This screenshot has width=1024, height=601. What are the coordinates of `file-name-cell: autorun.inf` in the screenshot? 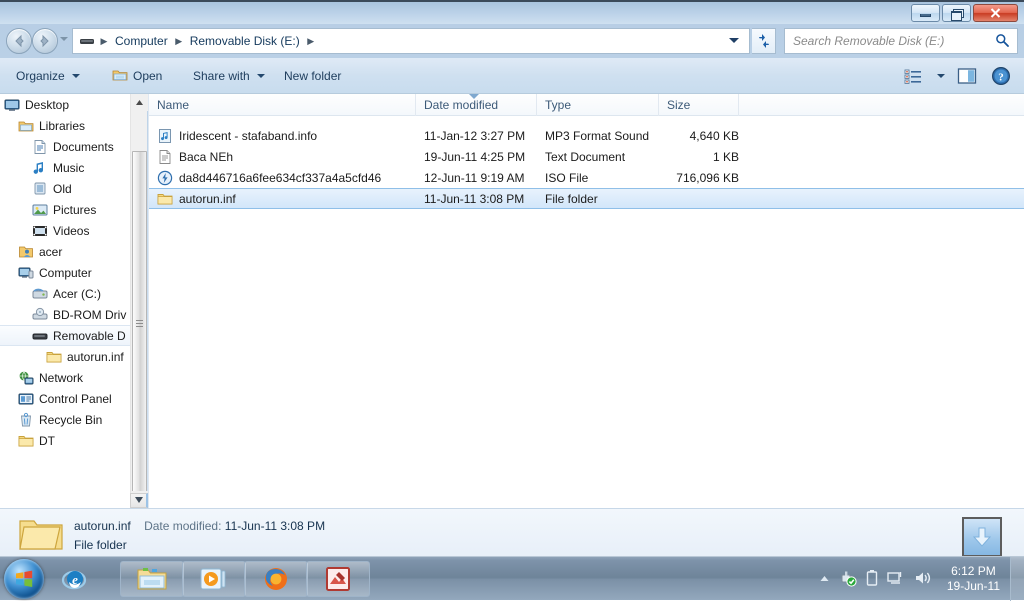 It's located at (196, 199).